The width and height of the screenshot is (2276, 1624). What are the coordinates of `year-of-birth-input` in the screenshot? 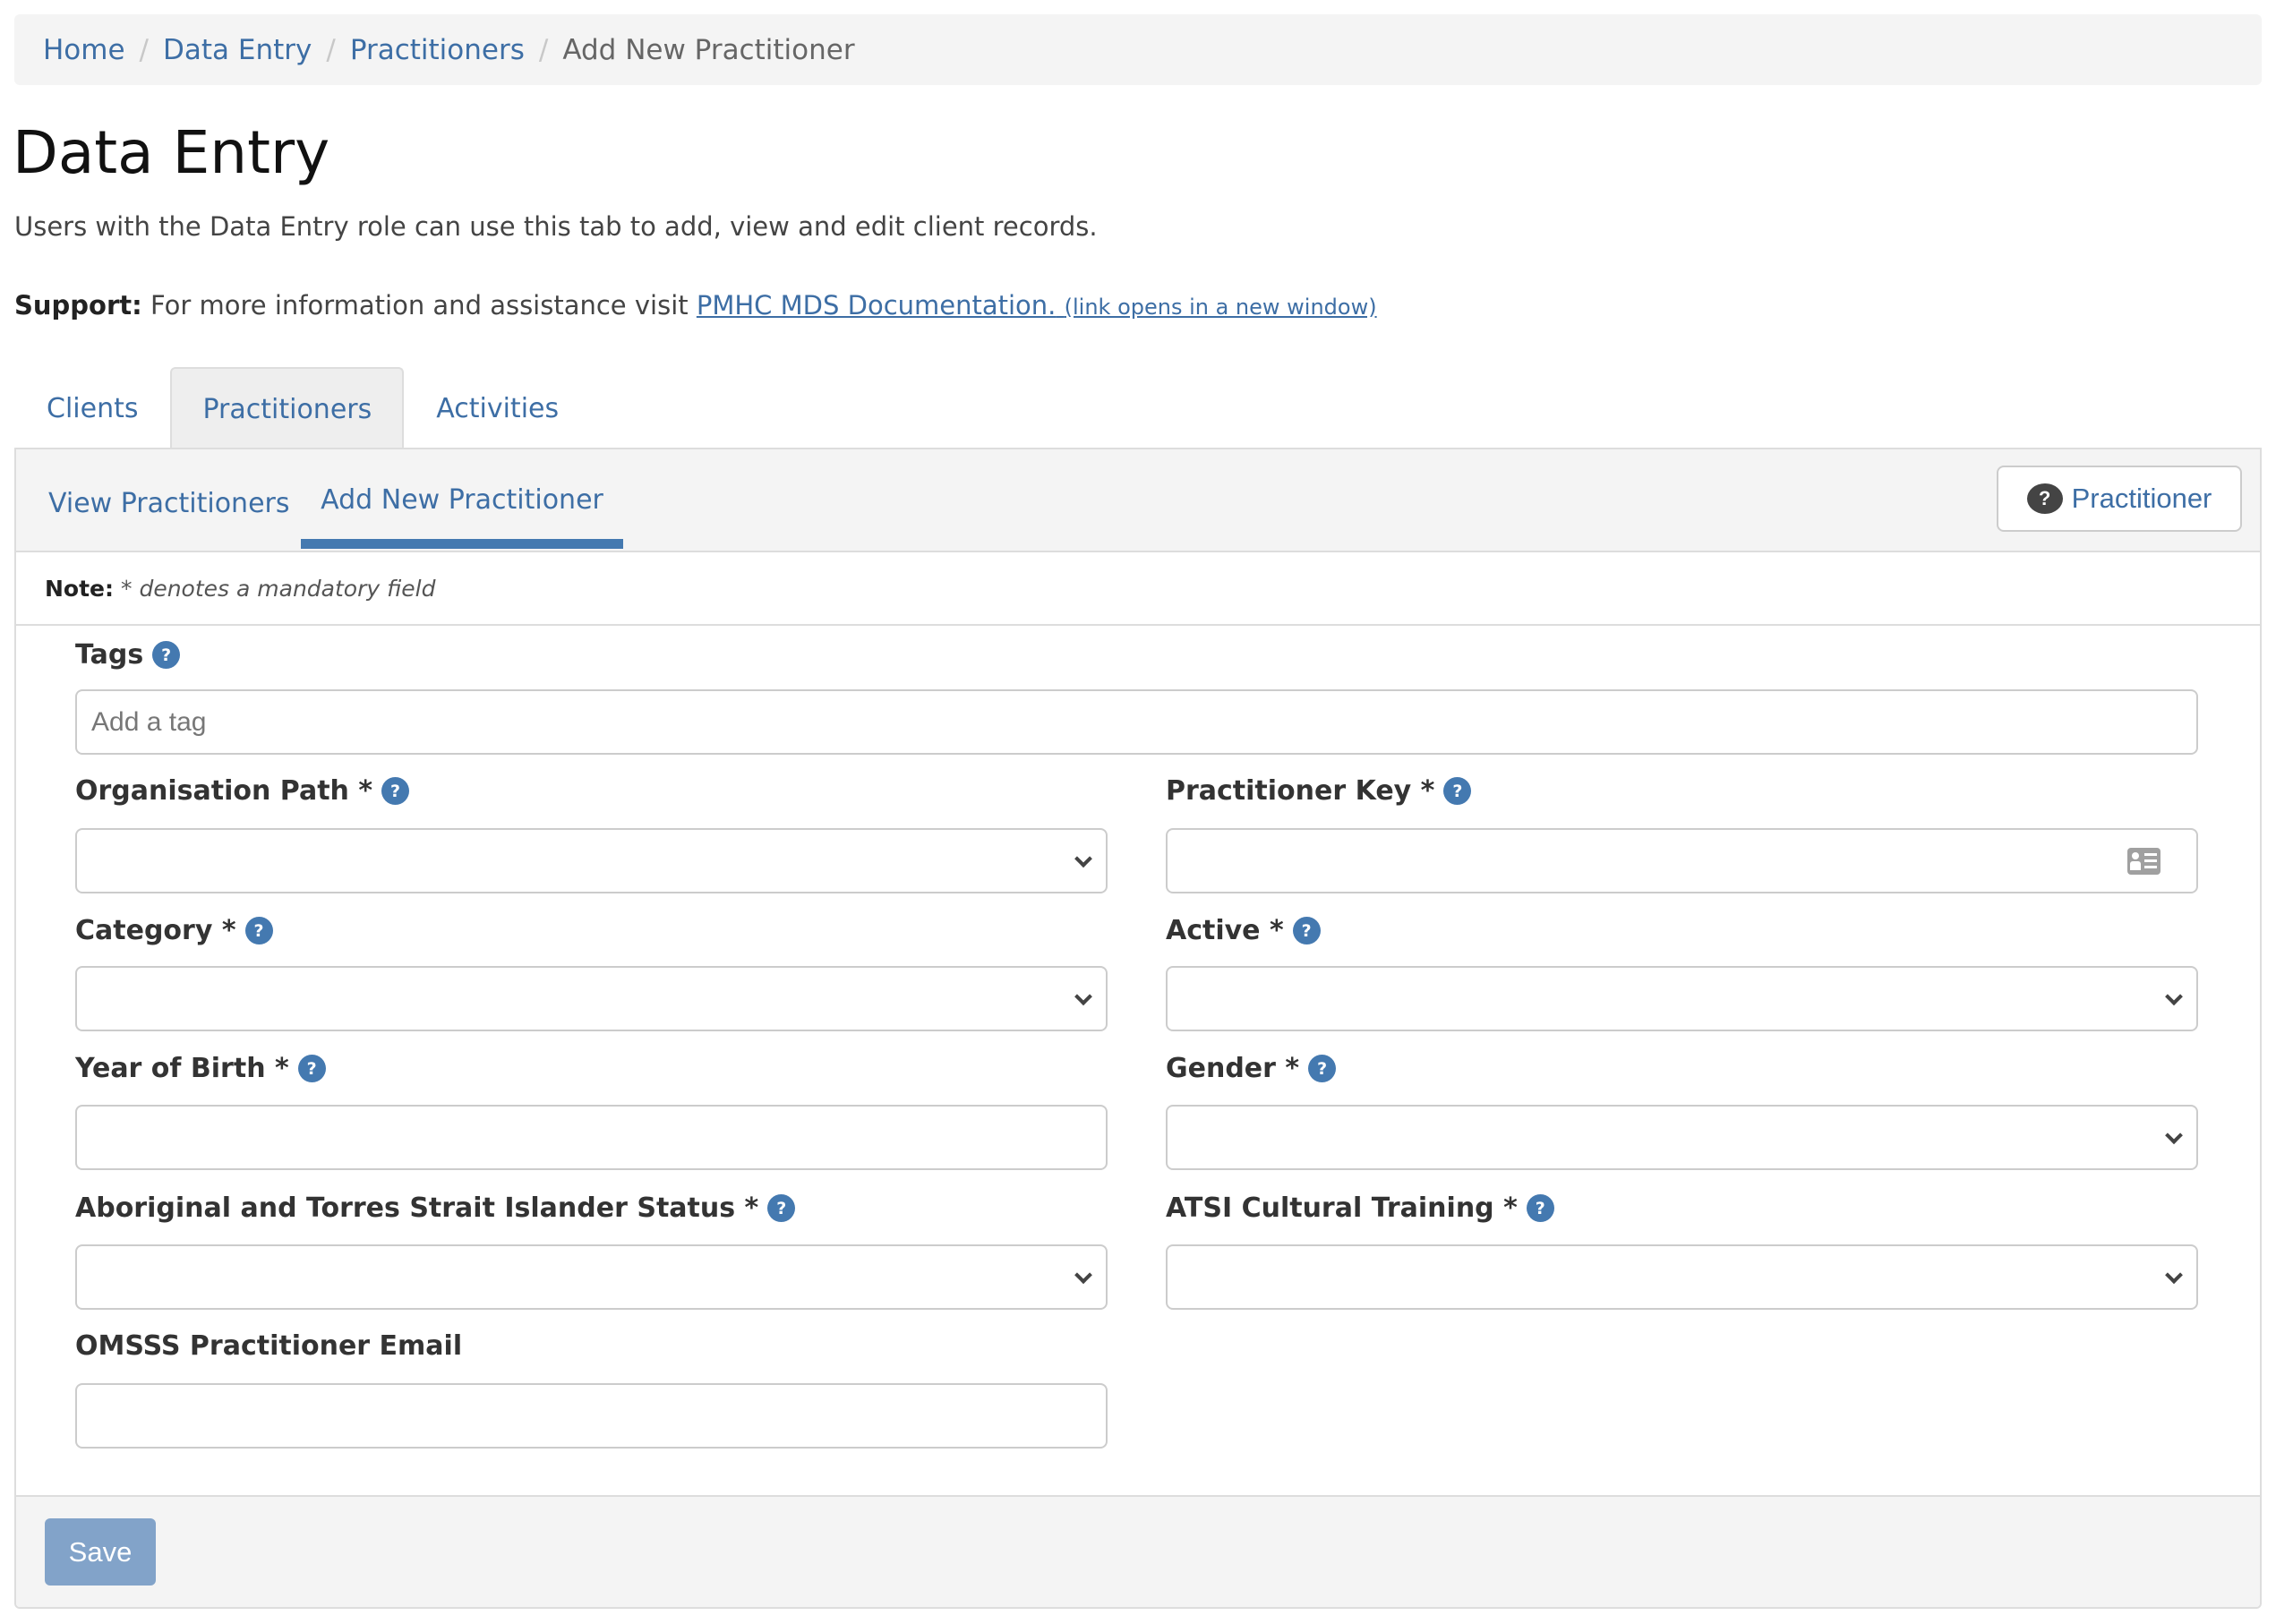 It's located at (591, 1137).